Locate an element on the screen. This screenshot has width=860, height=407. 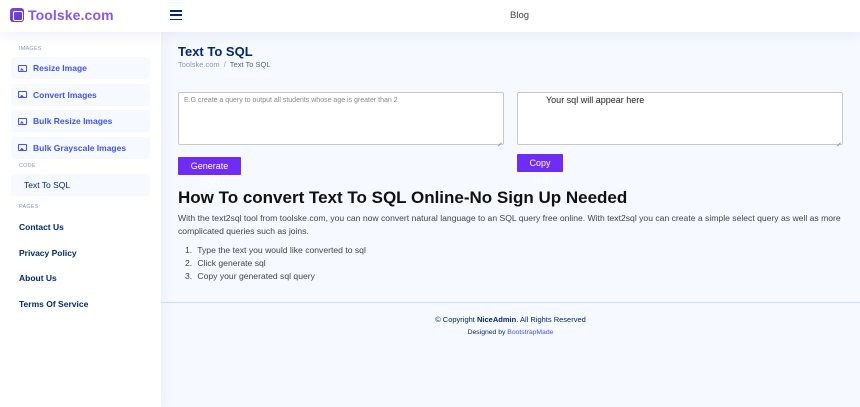
sidebar-item-label: Bulk Grayscale Images is located at coordinates (80, 147).